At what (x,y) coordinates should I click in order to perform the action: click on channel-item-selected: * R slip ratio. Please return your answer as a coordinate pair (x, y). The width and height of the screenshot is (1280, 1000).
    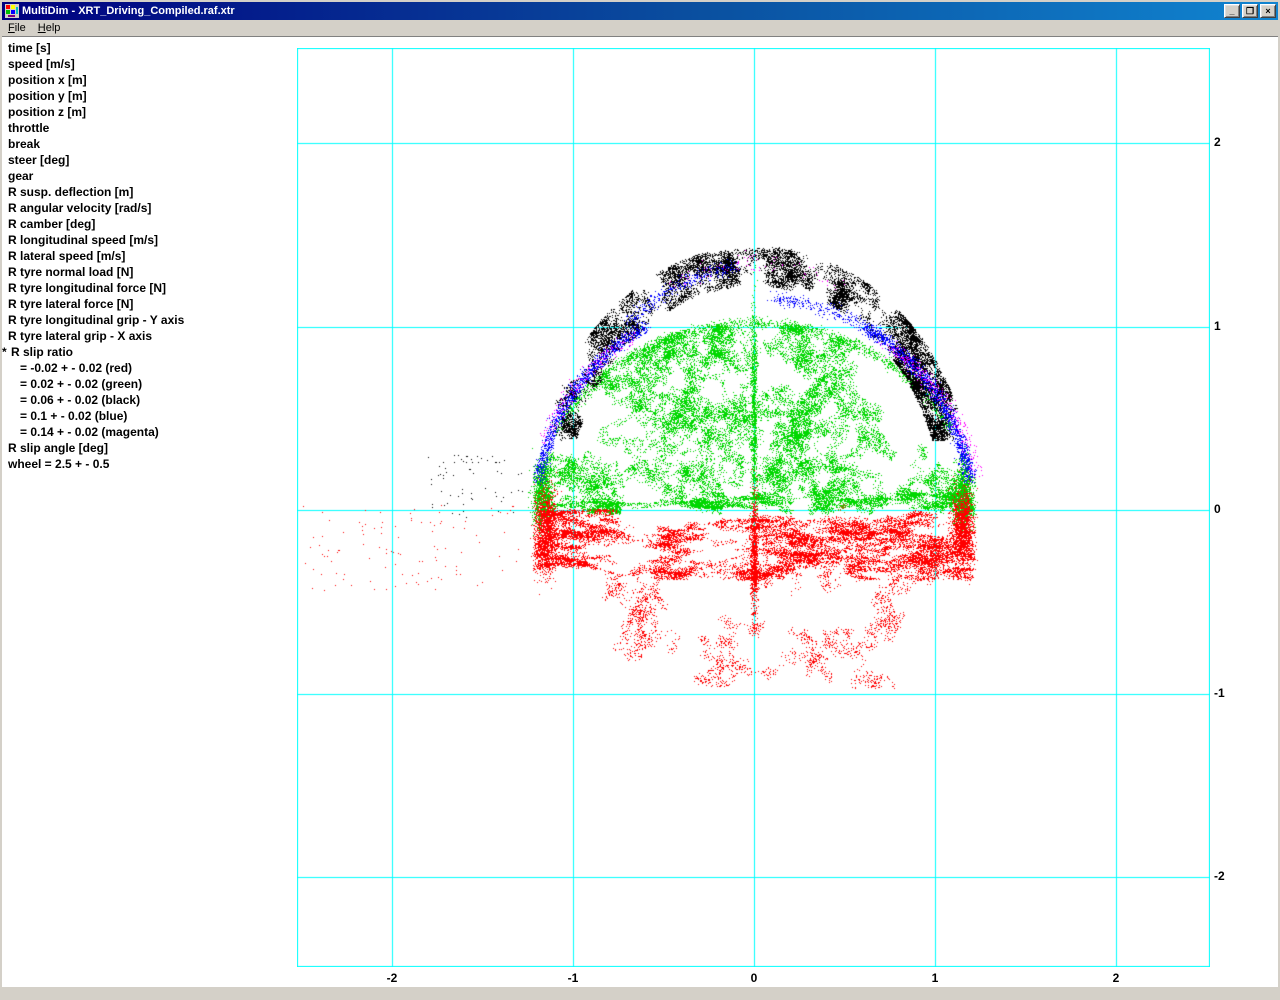
    Looking at the image, I should click on (147, 352).